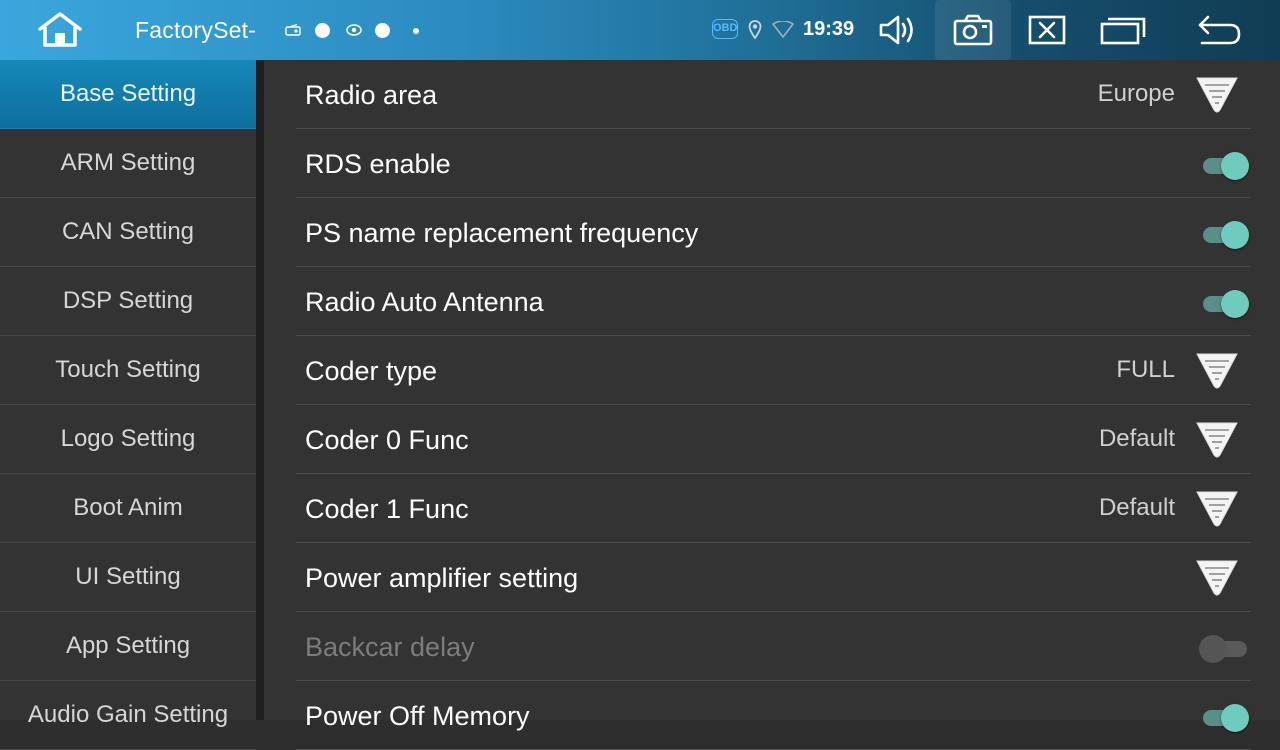  I want to click on sidebar-item-dsp-setting: DSP Setting, so click(128, 301).